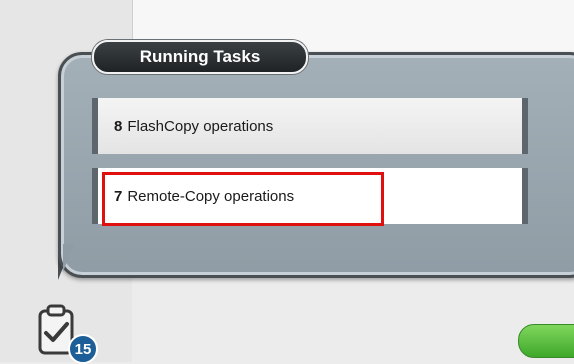  I want to click on popover-title: Running Tasks, so click(200, 57).